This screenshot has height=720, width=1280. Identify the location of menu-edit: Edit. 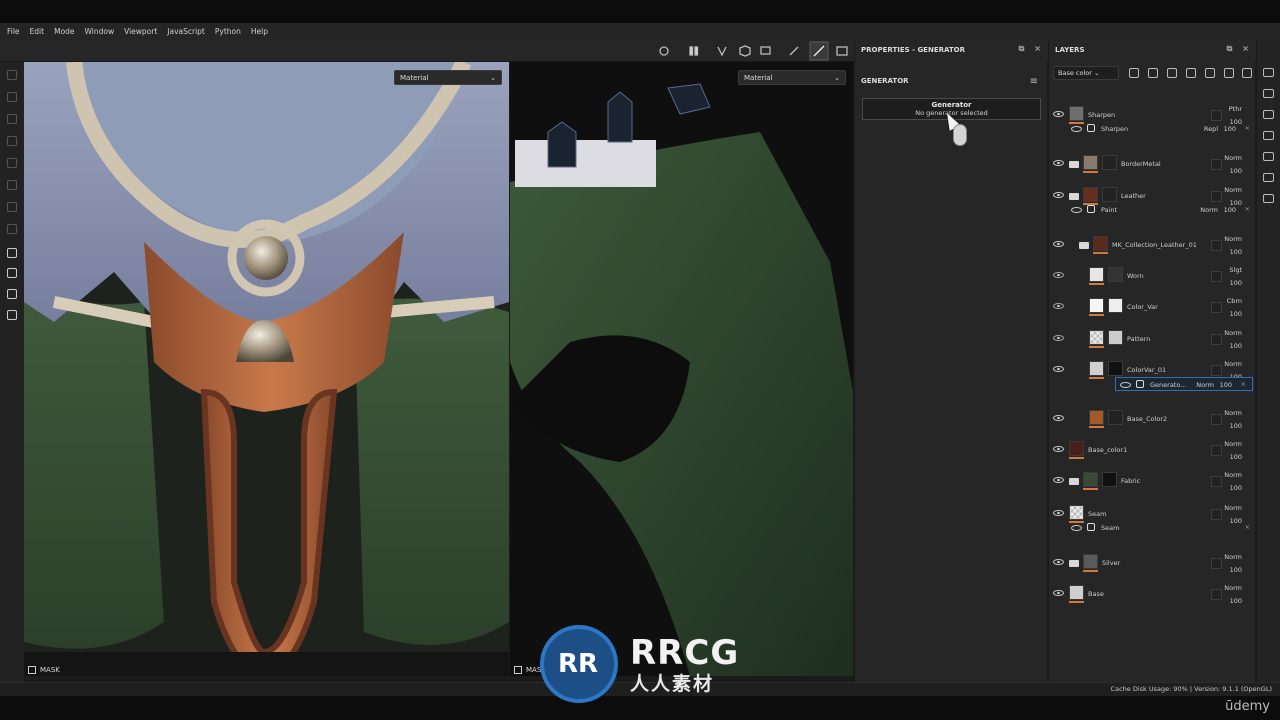
(37, 31).